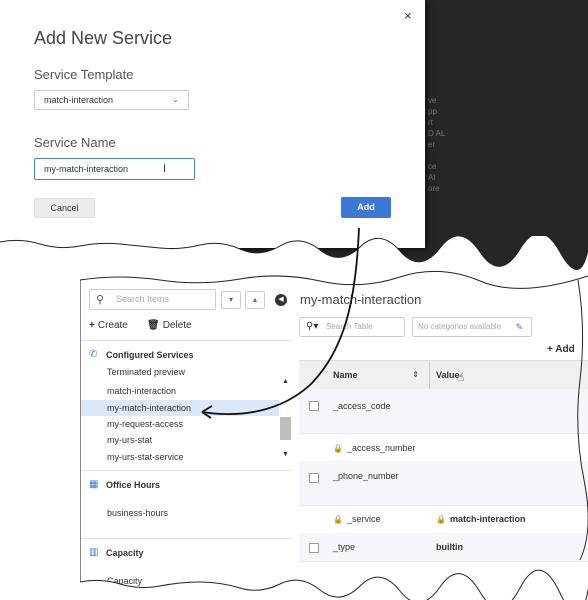  I want to click on service-name-label: Service Name, so click(75, 142).